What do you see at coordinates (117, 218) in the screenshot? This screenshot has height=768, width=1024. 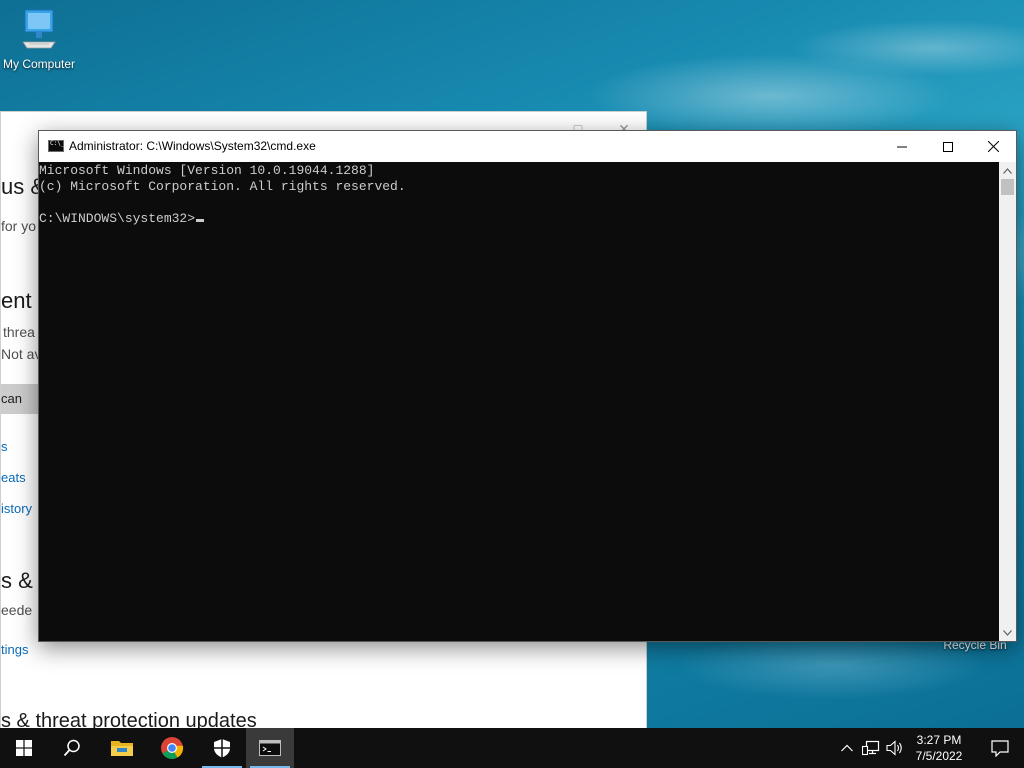 I see `console-prompt: C:\WINDOWS\system32>` at bounding box center [117, 218].